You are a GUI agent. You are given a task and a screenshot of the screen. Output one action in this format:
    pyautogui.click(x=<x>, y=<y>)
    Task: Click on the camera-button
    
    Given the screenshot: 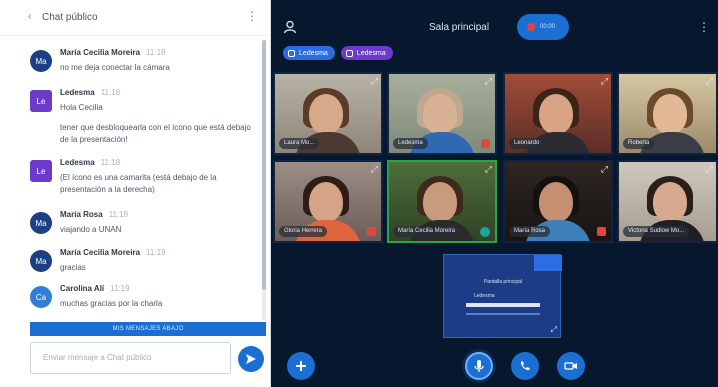 What is the action you would take?
    pyautogui.click(x=571, y=366)
    